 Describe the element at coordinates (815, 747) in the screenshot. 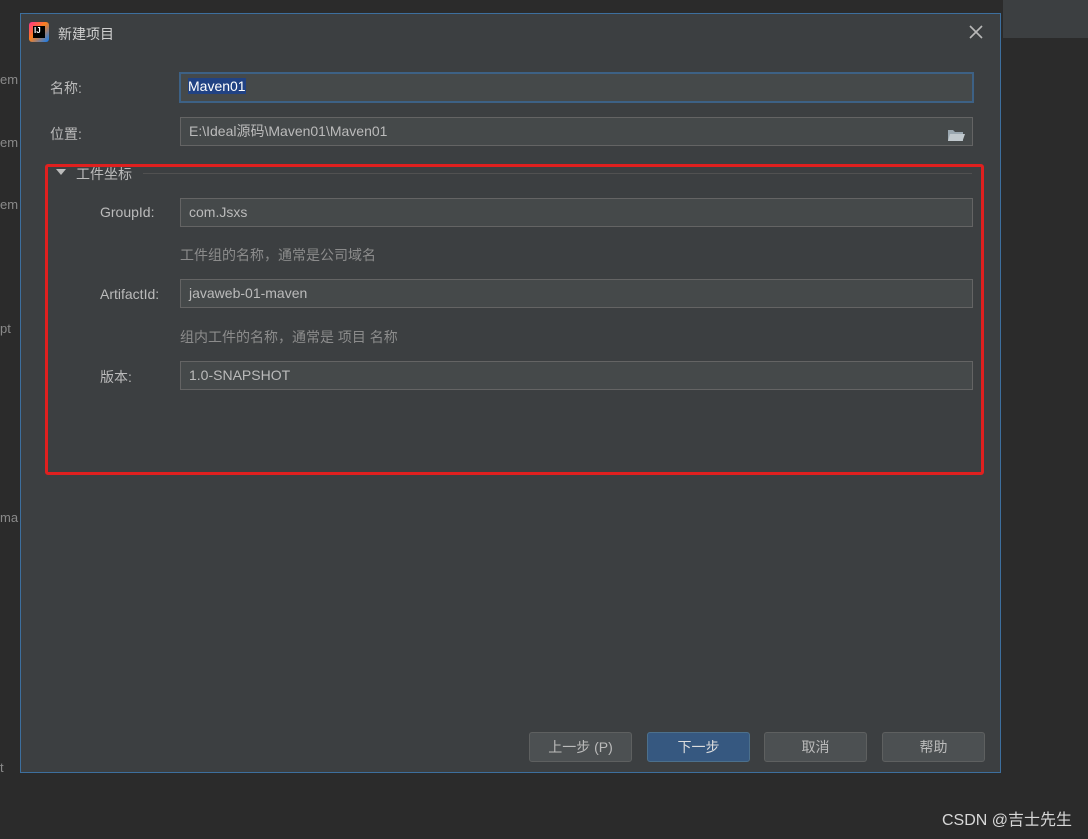

I see `cancel-button: 取消` at that location.